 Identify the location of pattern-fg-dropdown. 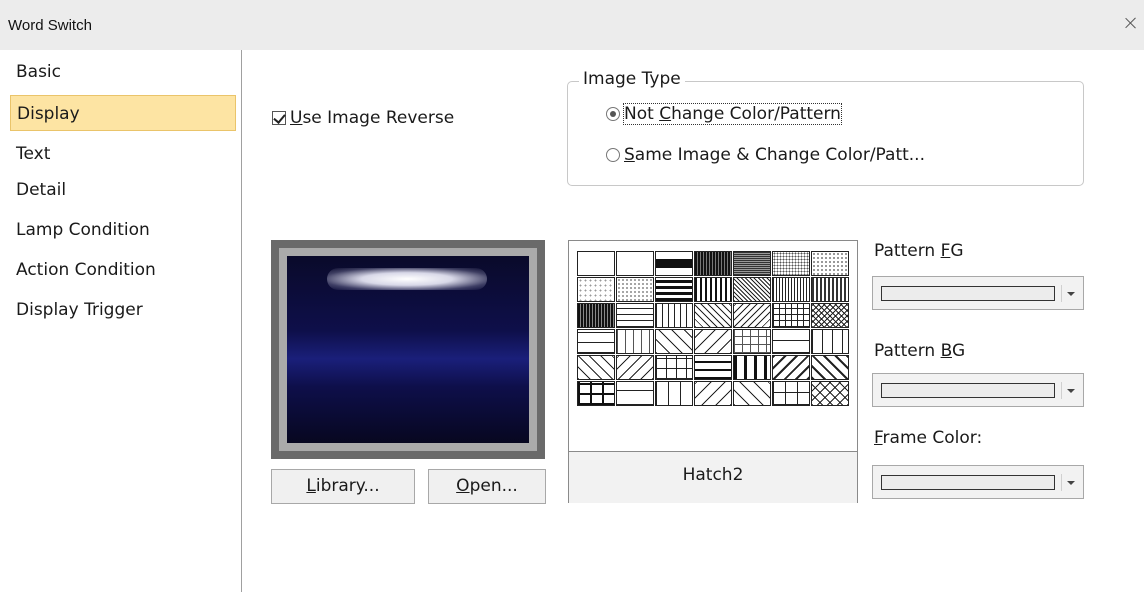
(978, 293).